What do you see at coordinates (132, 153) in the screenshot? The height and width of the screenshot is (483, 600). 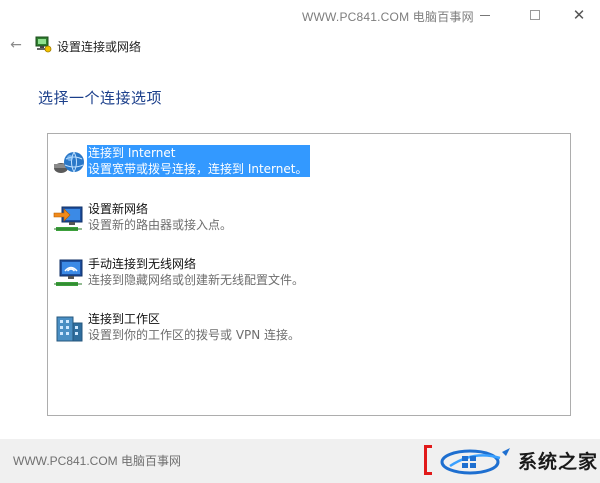 I see `option-title: 连接到 Internet` at bounding box center [132, 153].